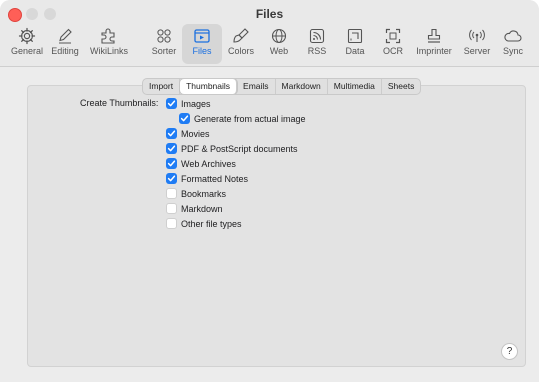  I want to click on create-thumbnails-label: Create Thumbnails:, so click(119, 103).